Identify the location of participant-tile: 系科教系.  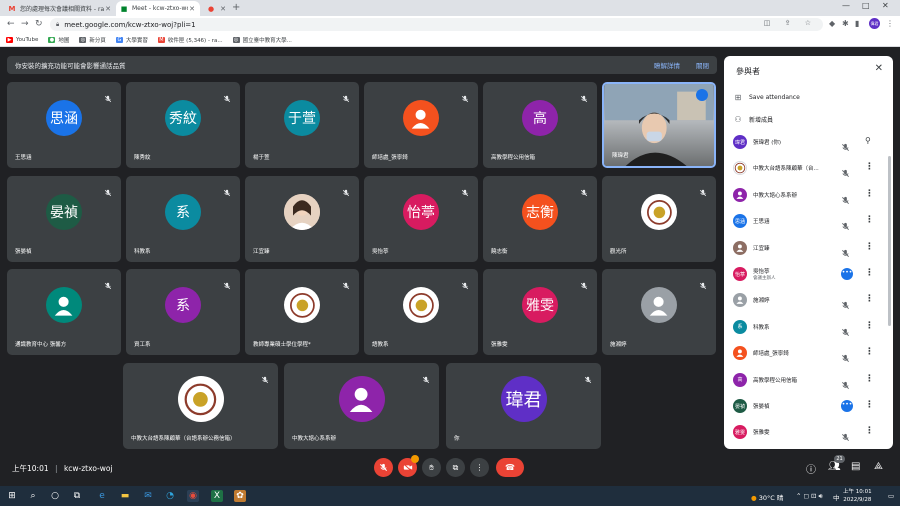
(183, 219).